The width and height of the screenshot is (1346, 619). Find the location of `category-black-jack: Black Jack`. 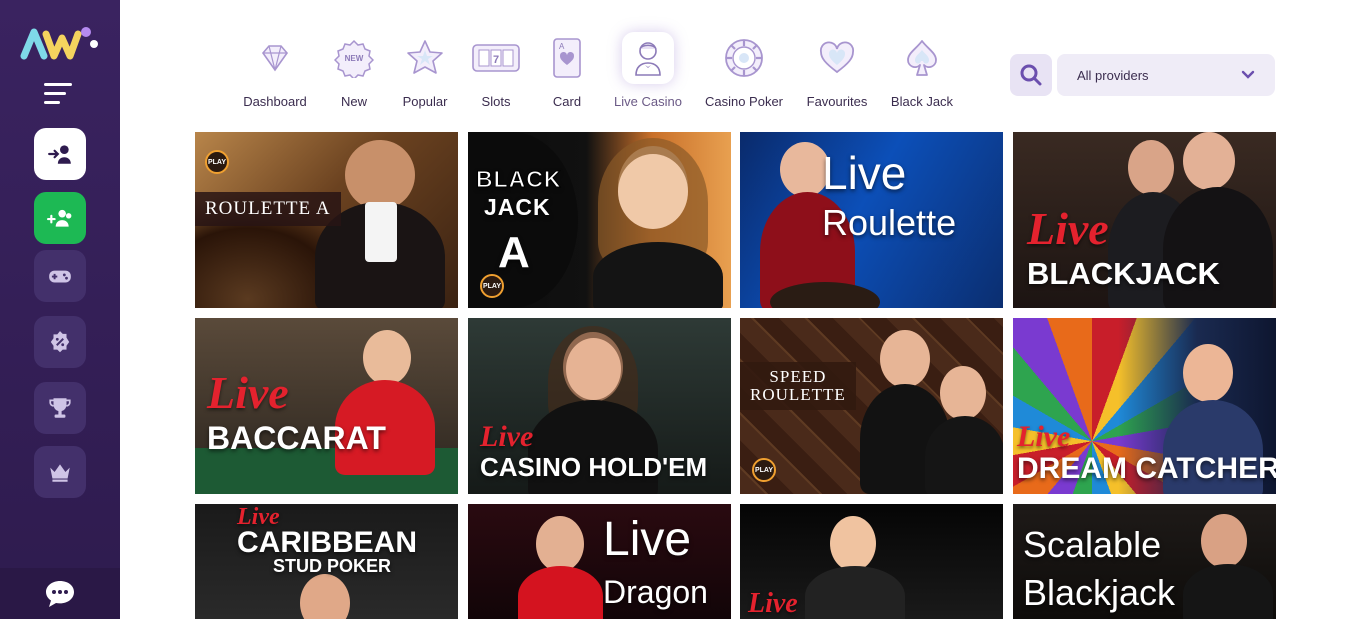

category-black-jack: Black Jack is located at coordinates (922, 77).